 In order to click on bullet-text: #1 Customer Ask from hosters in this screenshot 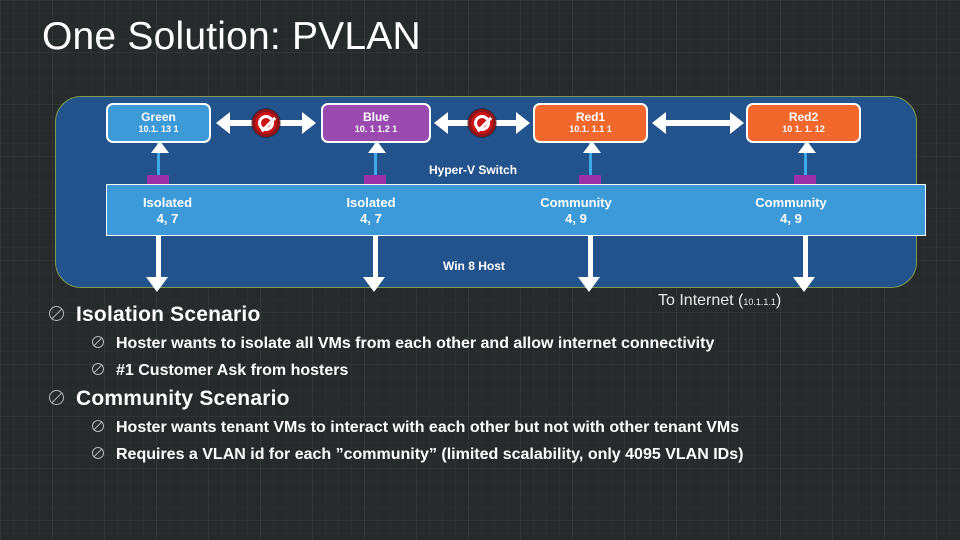, I will do `click(232, 370)`.